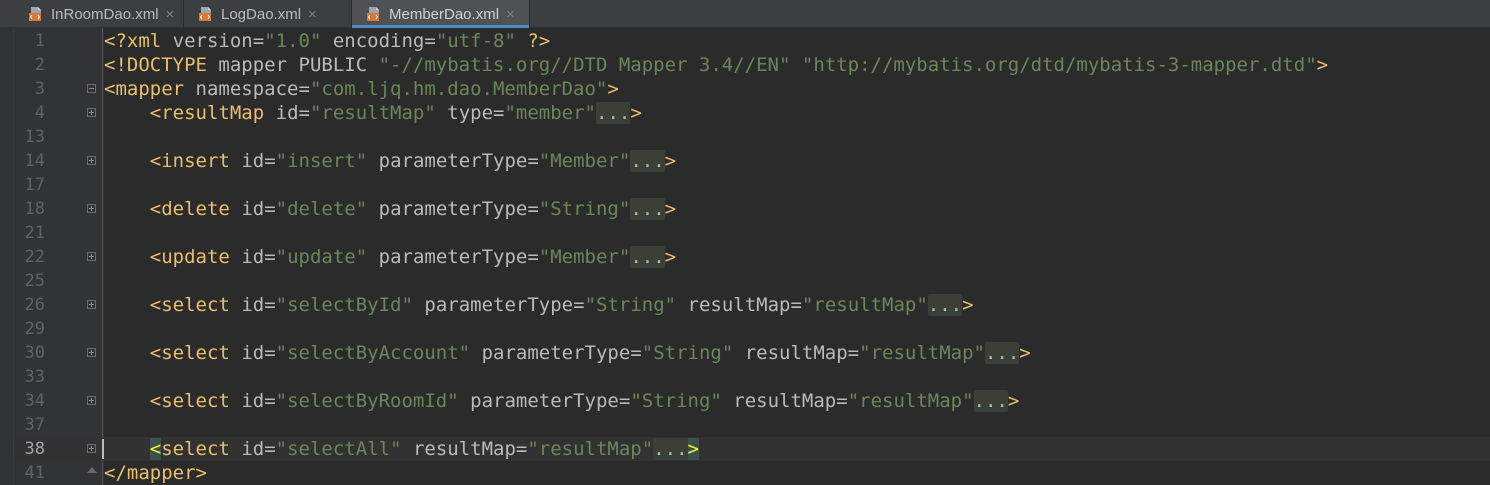 Image resolution: width=1490 pixels, height=485 pixels. I want to click on line-number: 26, so click(34, 305).